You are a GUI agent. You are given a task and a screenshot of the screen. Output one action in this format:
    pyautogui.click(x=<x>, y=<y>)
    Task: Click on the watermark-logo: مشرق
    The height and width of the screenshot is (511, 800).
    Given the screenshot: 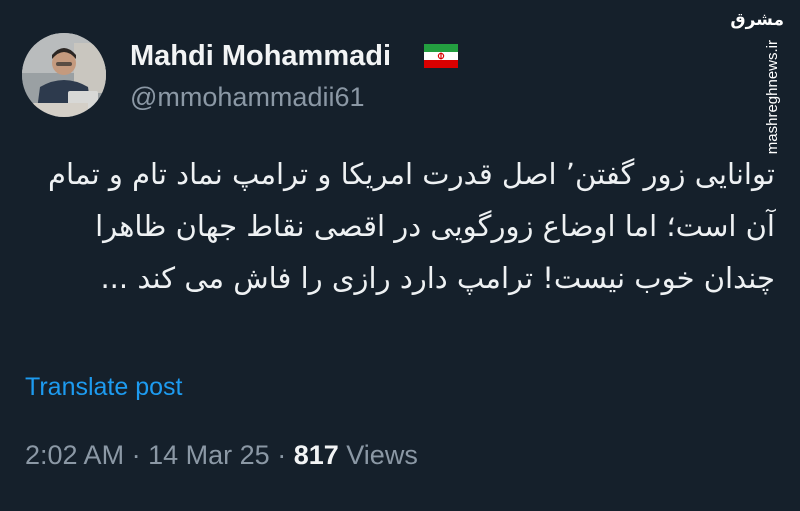 What is the action you would take?
    pyautogui.click(x=757, y=20)
    